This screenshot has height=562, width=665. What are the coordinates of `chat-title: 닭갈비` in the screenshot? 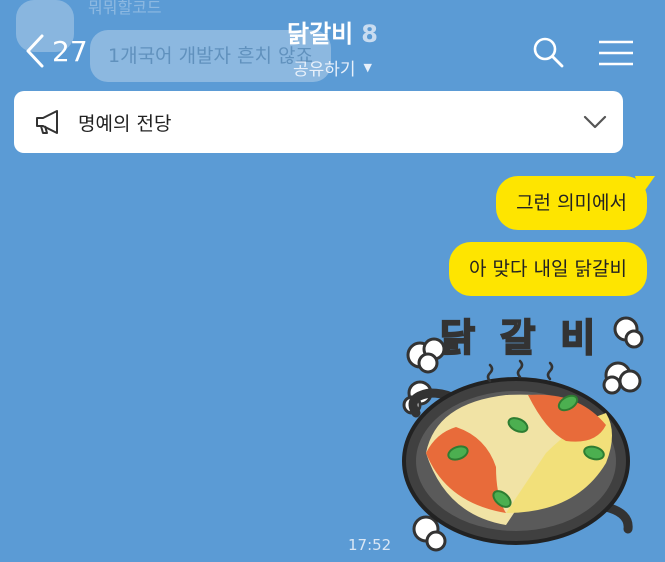 It's located at (320, 34).